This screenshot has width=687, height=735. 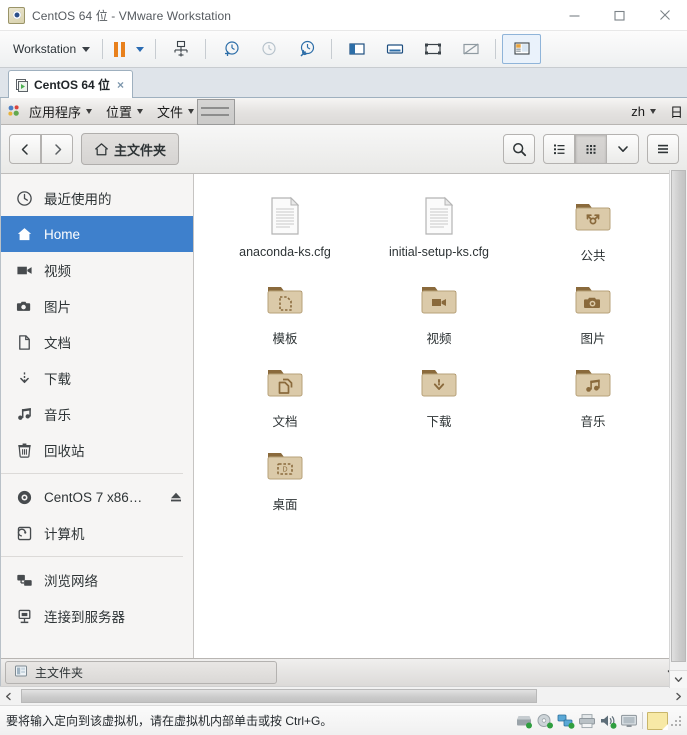 I want to click on files-menu-label: 文件, so click(x=170, y=112).